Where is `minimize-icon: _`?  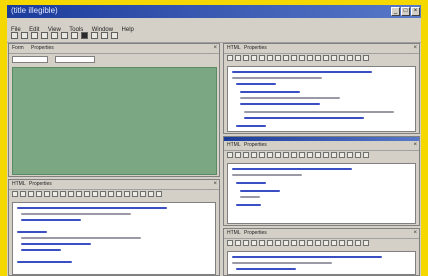
minimize-icon: _ is located at coordinates (395, 11).